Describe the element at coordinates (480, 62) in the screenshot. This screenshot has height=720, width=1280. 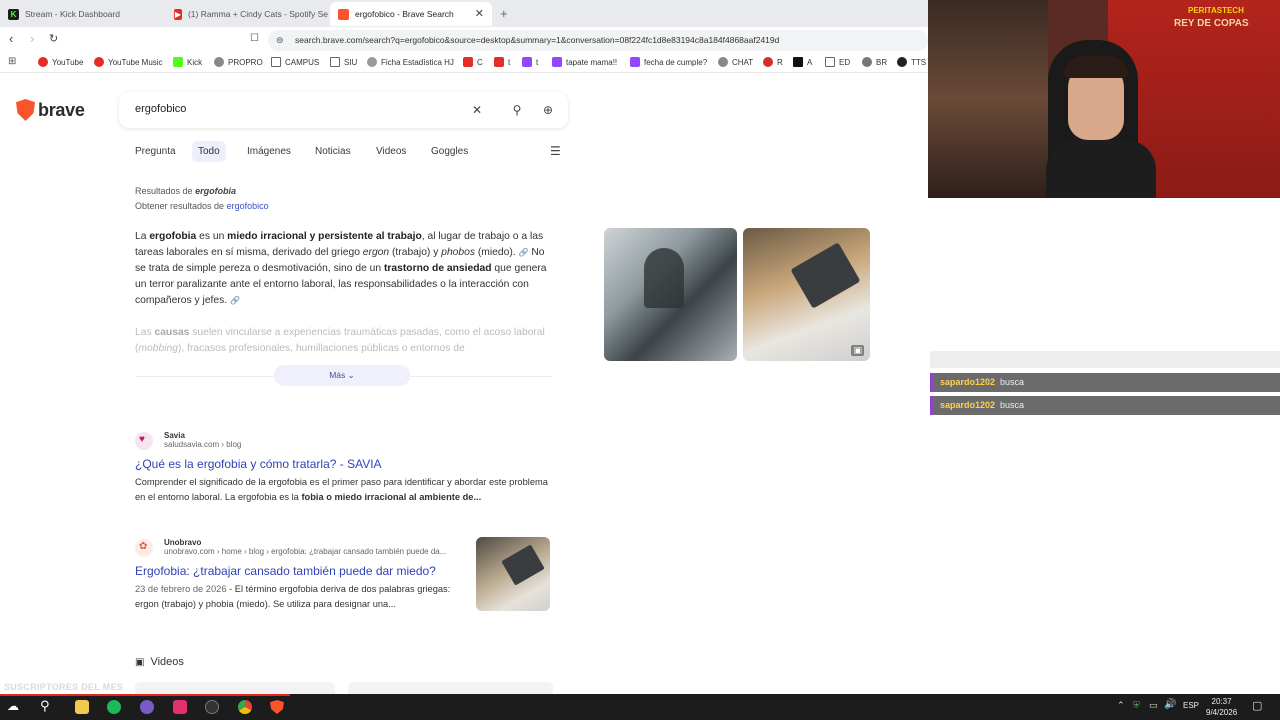
I see `bookmark-label: C` at that location.